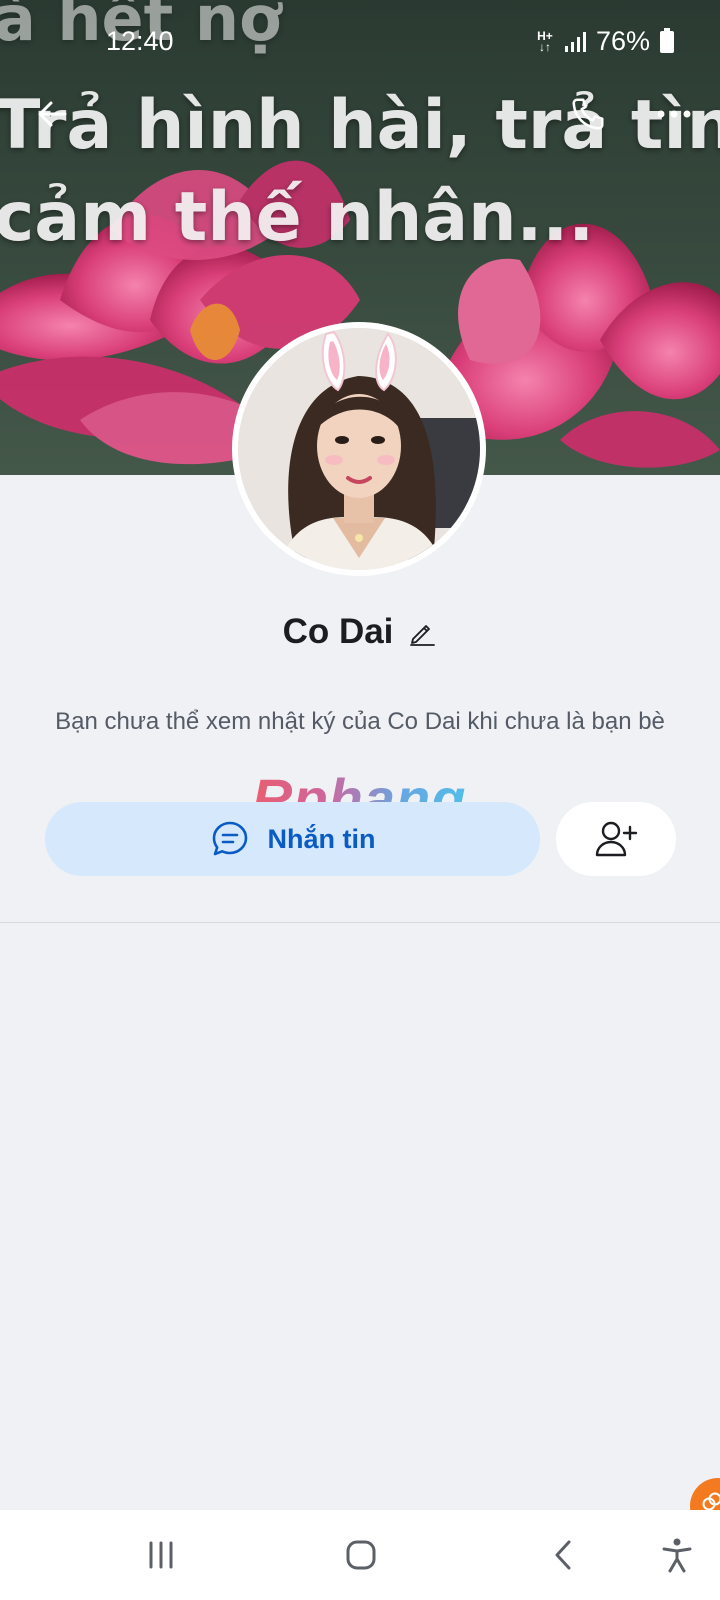  I want to click on accessibility-icon, so click(677, 1555).